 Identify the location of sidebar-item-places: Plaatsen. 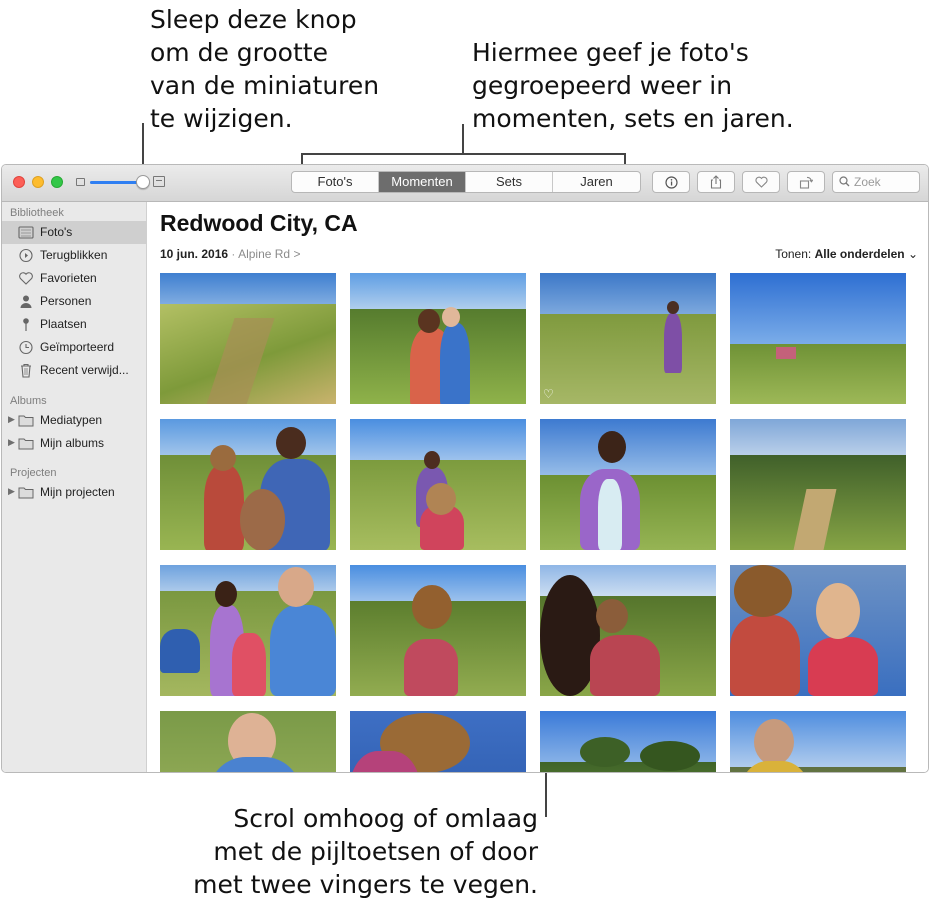
(74, 324).